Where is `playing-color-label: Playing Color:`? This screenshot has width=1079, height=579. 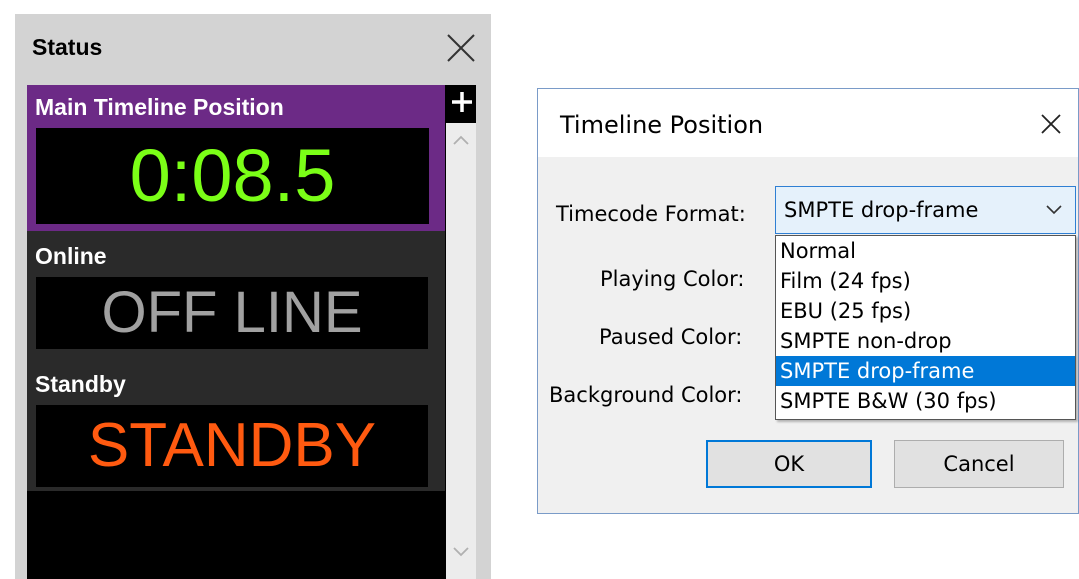 playing-color-label: Playing Color: is located at coordinates (672, 279).